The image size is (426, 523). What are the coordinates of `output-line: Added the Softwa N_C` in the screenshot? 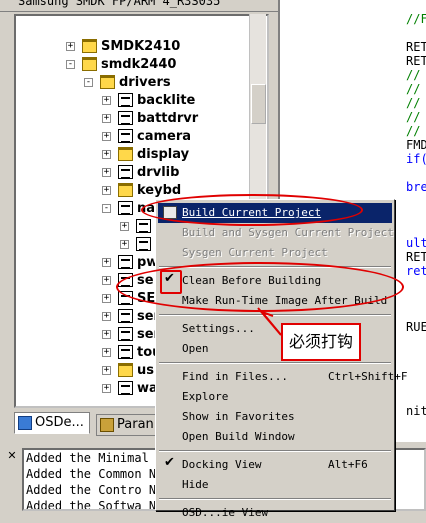 It's located at (98, 505).